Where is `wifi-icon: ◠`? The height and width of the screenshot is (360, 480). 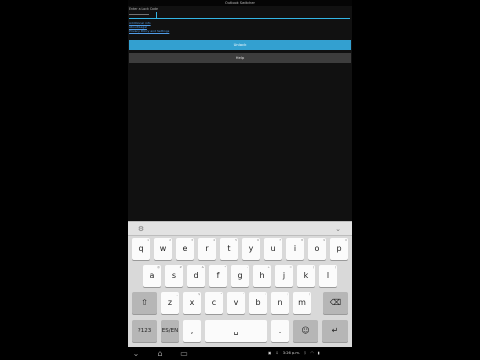 wifi-icon: ◠ is located at coordinates (312, 353).